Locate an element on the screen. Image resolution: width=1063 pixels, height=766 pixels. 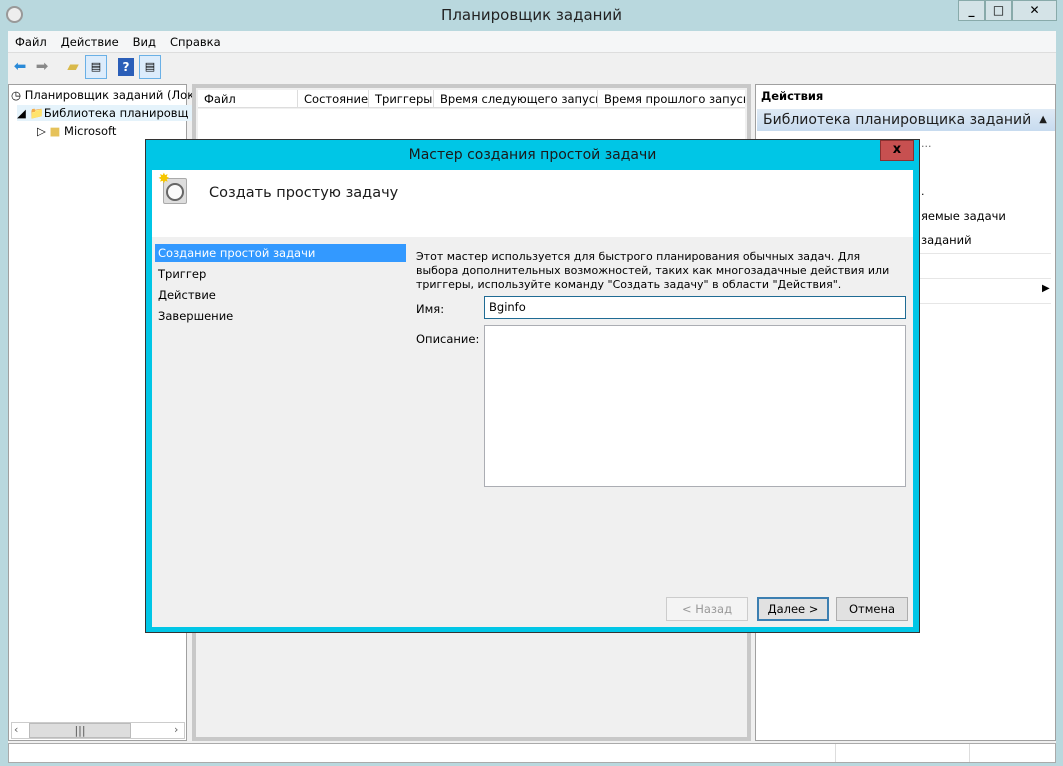
up-folder-icon: ▰ is located at coordinates (73, 67).